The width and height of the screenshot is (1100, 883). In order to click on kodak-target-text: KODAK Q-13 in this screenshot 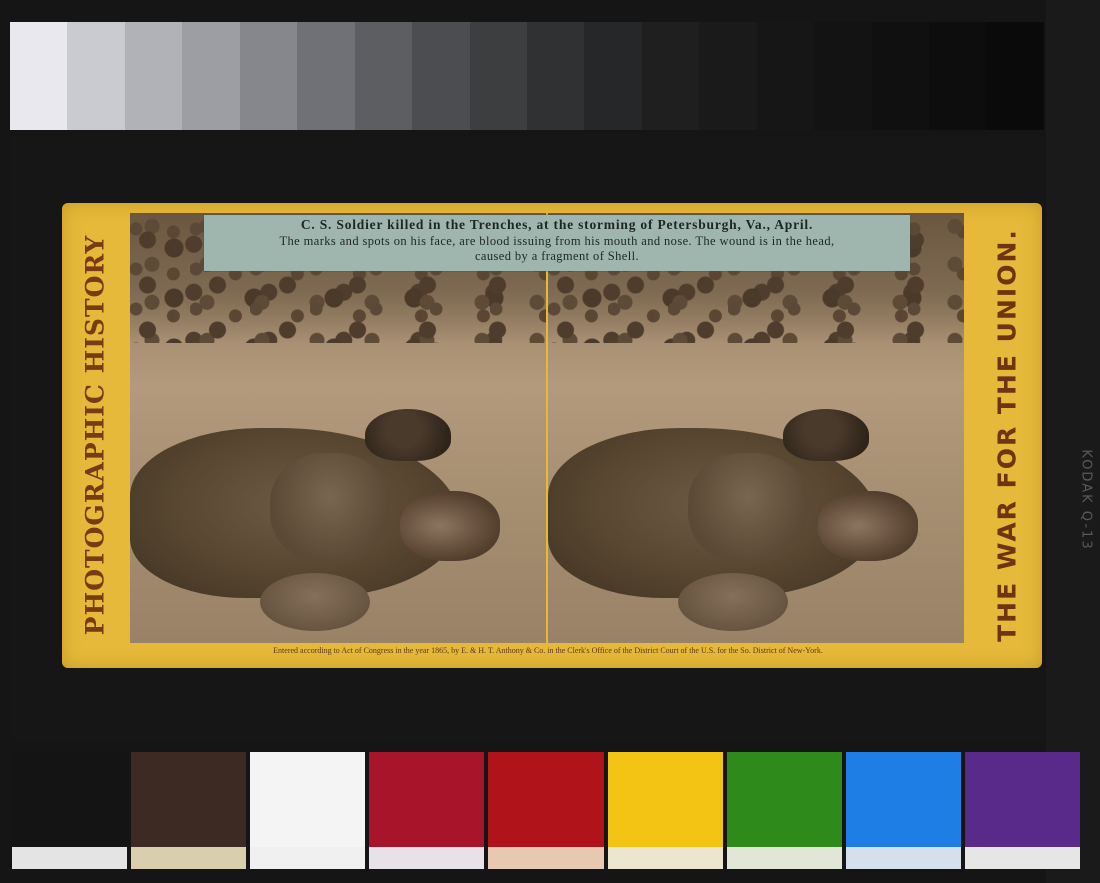, I will do `click(1086, 500)`.